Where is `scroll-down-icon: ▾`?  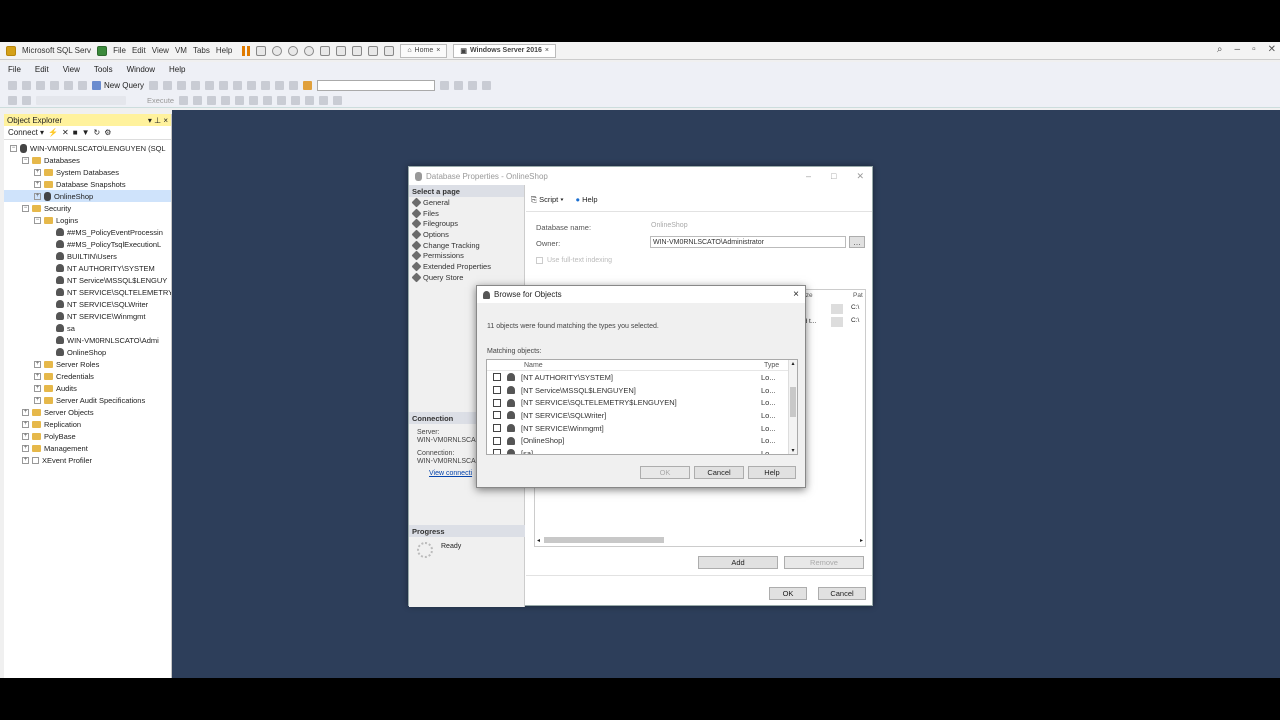
scroll-down-icon: ▾ is located at coordinates (793, 450).